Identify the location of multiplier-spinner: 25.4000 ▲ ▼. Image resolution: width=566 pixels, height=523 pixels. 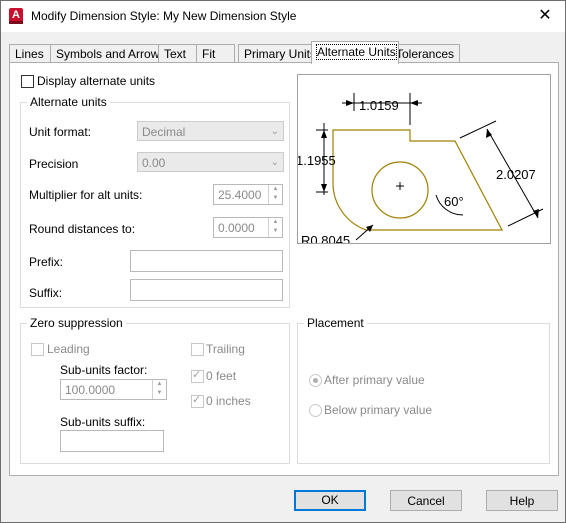
(248, 194).